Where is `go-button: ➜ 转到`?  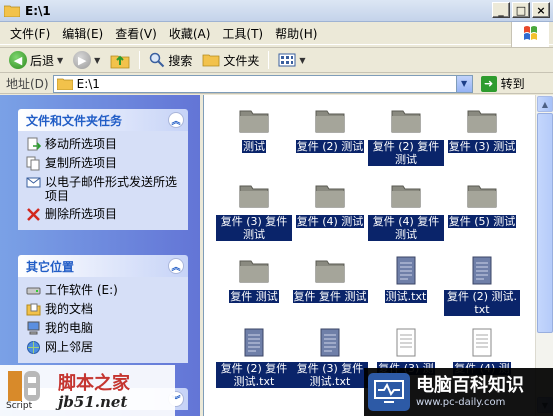
go-button: ➜ 转到 is located at coordinates (502, 83).